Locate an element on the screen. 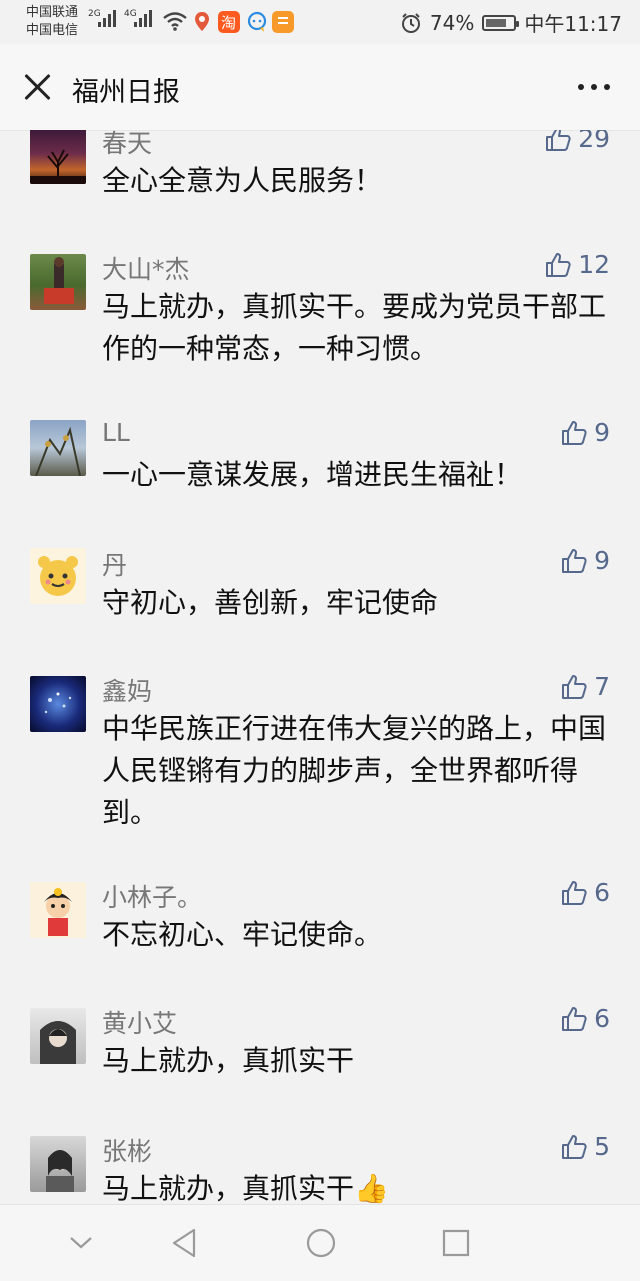 The width and height of the screenshot is (640, 1281). battery-fill is located at coordinates (496, 22).